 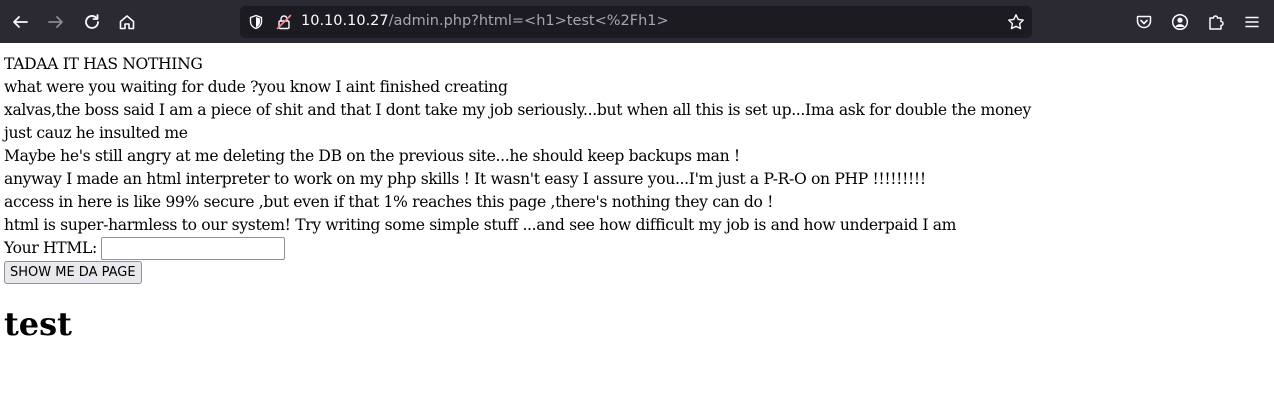 I want to click on url-host: 10.10.10.27, so click(x=345, y=21).